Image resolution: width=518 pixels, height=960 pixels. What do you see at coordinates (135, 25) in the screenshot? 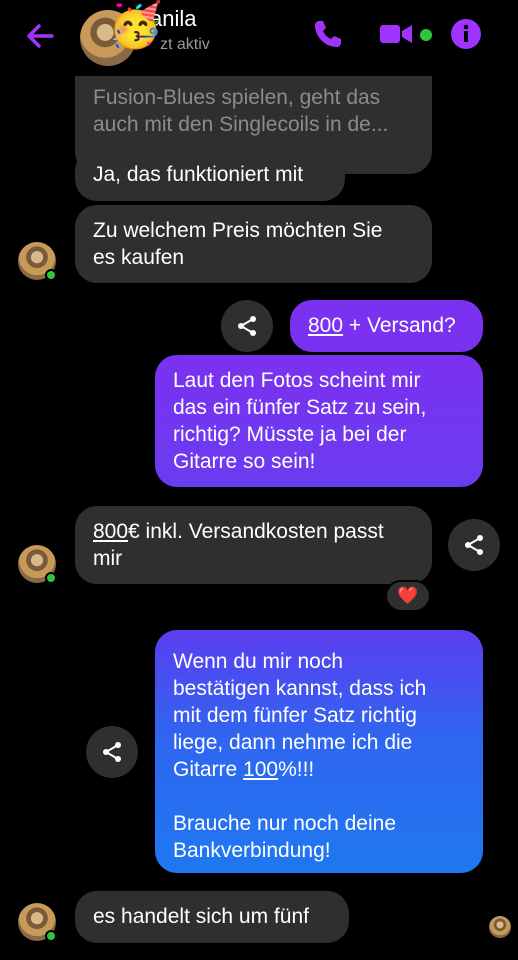
I see `party-emoji-icon: 🥳` at bounding box center [135, 25].